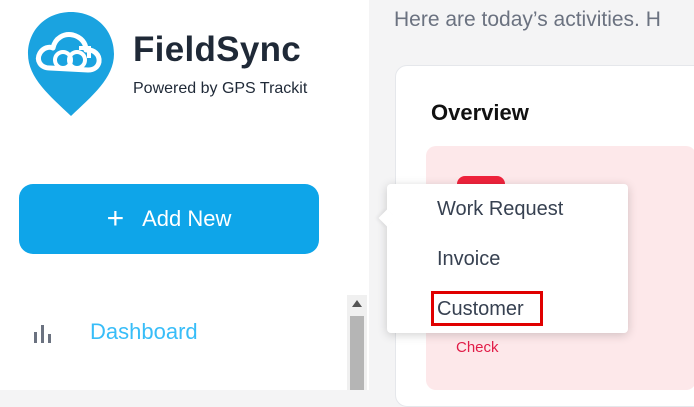  Describe the element at coordinates (115, 218) in the screenshot. I see `plus-icon: +` at that location.